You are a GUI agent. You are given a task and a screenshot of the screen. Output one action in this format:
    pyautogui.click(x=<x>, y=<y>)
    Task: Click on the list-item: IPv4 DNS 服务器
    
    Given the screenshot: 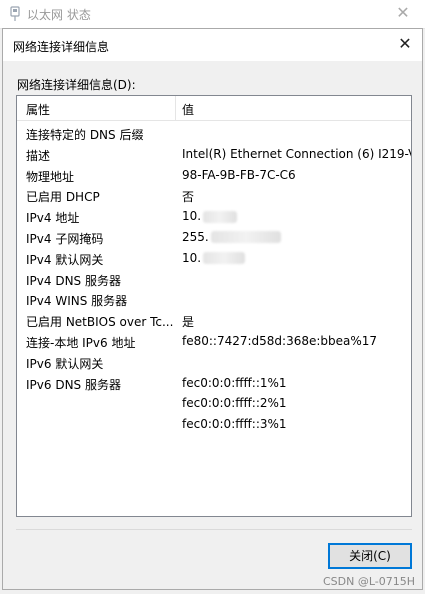 What is the action you would take?
    pyautogui.click(x=214, y=279)
    